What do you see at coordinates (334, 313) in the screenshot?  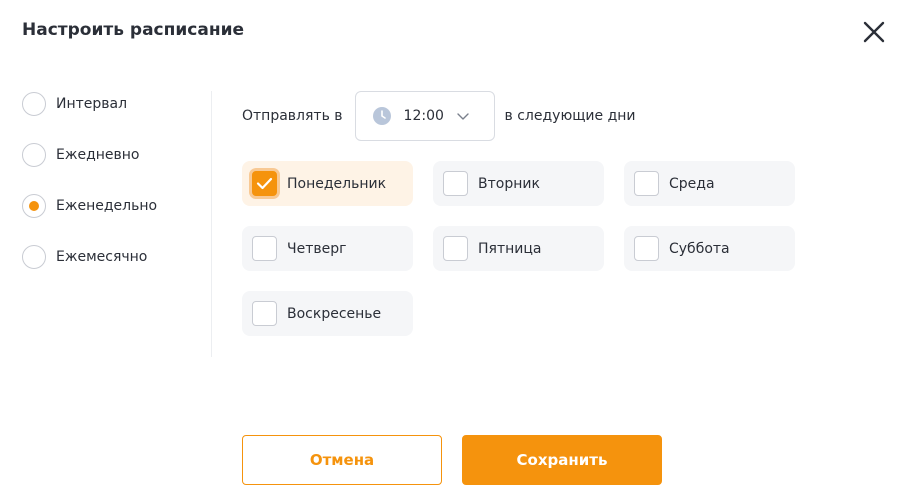 I see `day-label: Воскресенье` at bounding box center [334, 313].